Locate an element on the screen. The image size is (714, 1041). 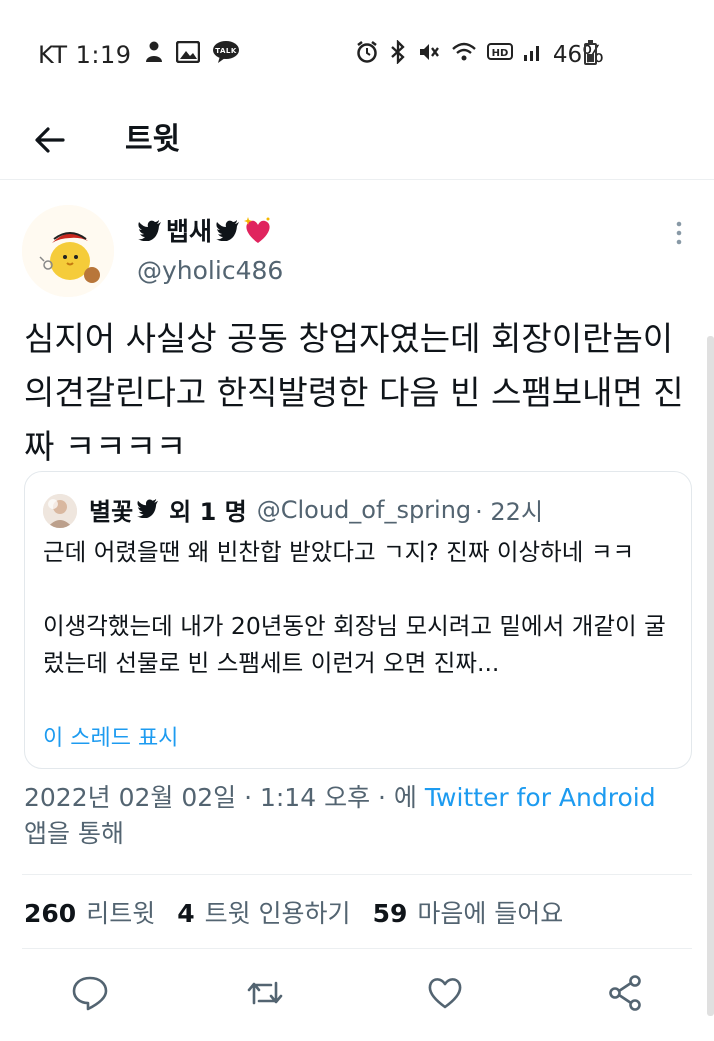
display-name: 뱁새 is located at coordinates (189, 231).